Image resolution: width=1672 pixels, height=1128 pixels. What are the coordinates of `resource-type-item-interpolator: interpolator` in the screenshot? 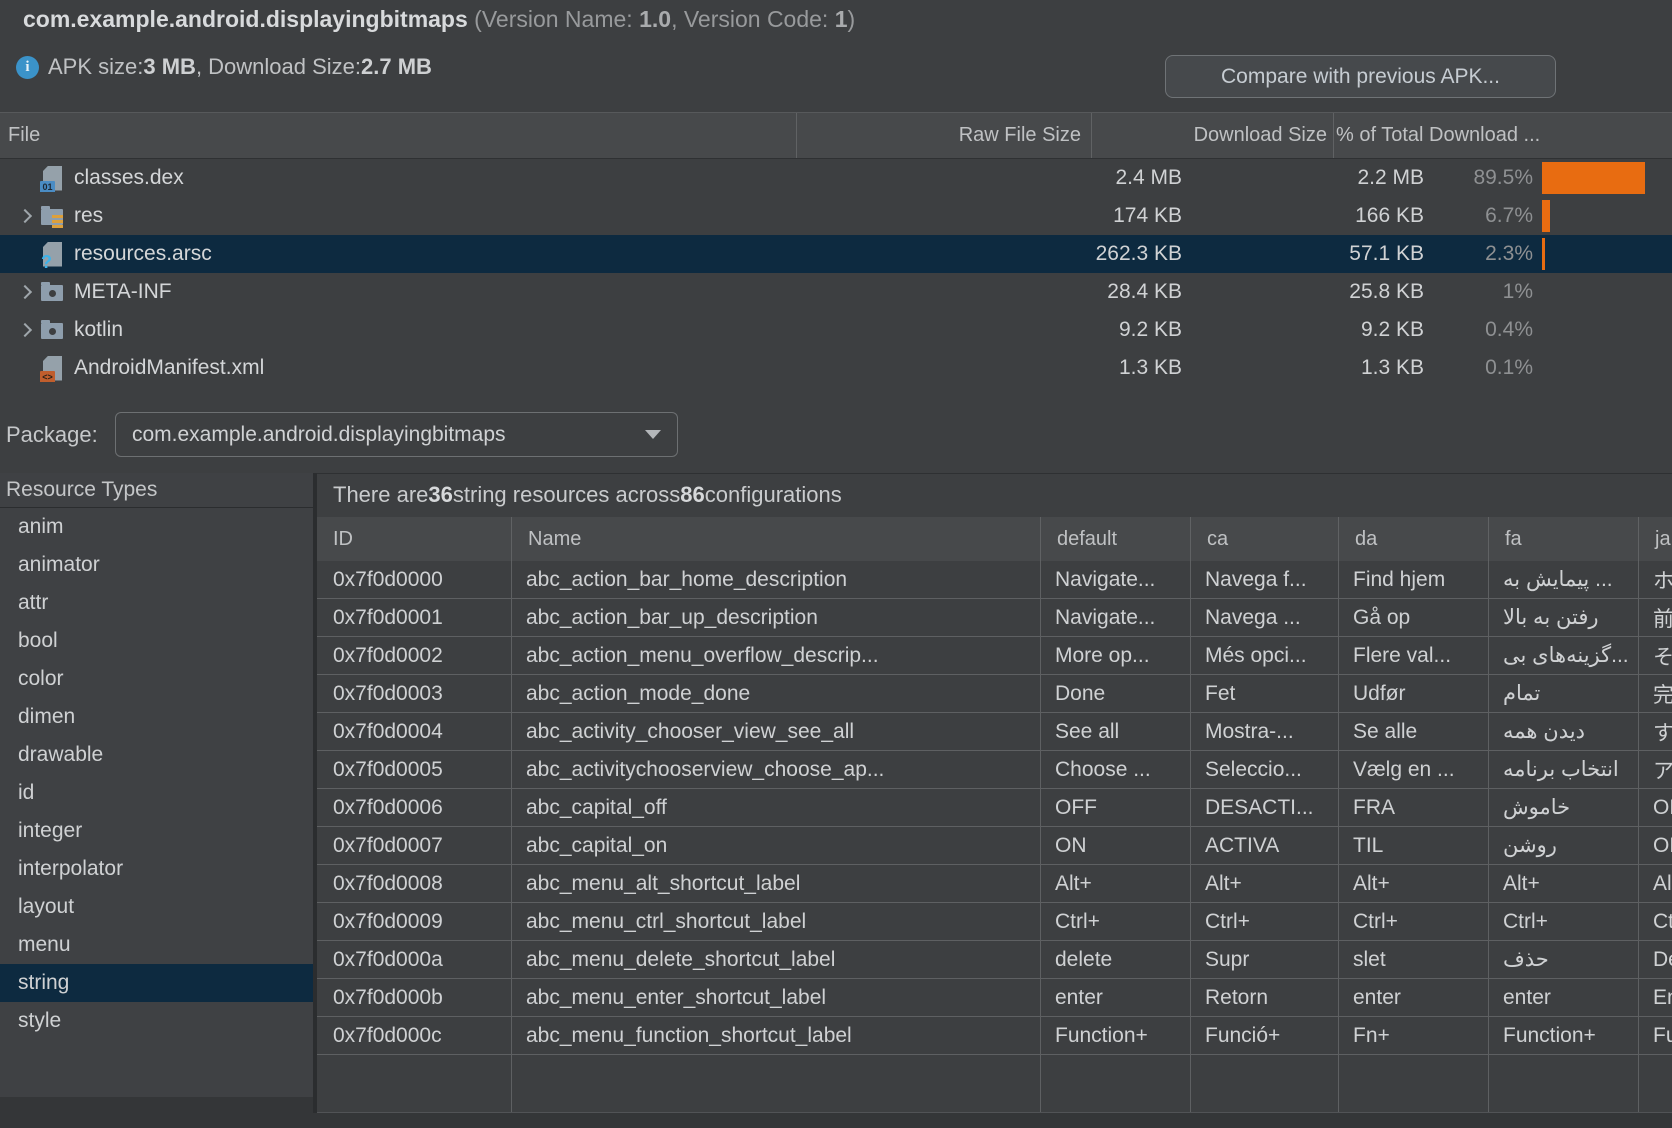 It's located at (156, 869).